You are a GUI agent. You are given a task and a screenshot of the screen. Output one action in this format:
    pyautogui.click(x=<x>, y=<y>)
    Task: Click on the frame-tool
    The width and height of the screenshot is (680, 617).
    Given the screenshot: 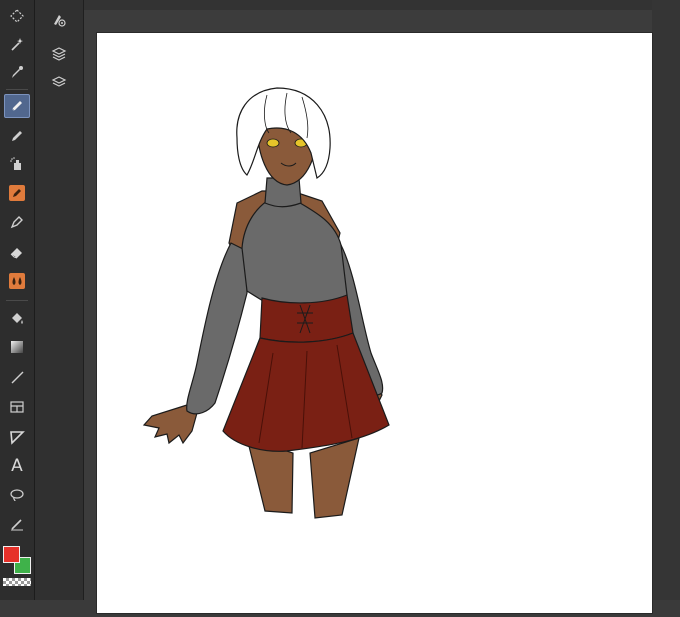 What is the action you would take?
    pyautogui.click(x=17, y=407)
    